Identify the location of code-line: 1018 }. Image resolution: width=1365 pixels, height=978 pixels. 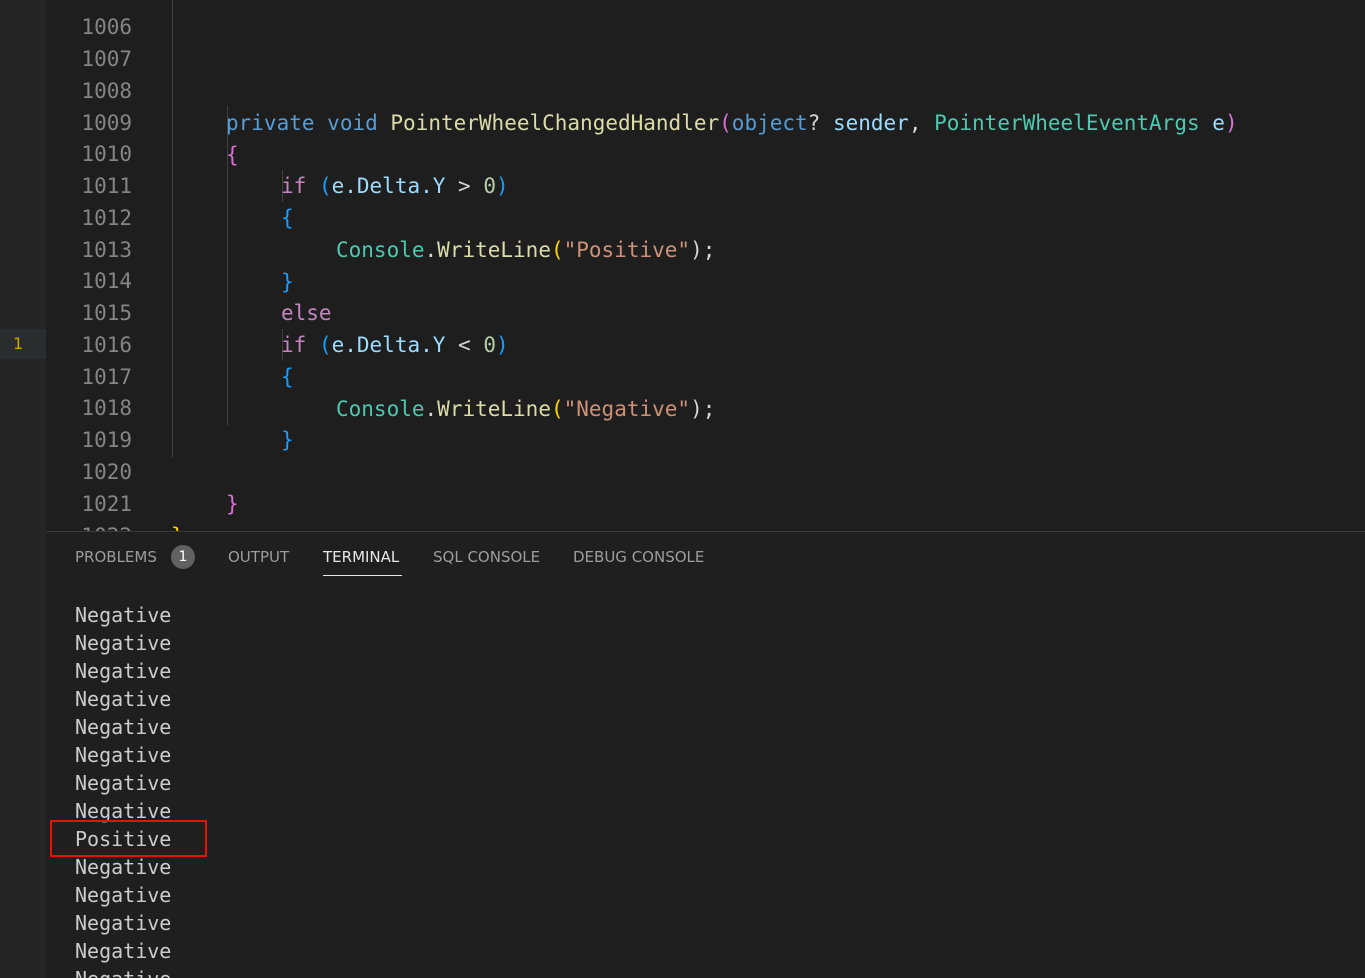
(705, 406).